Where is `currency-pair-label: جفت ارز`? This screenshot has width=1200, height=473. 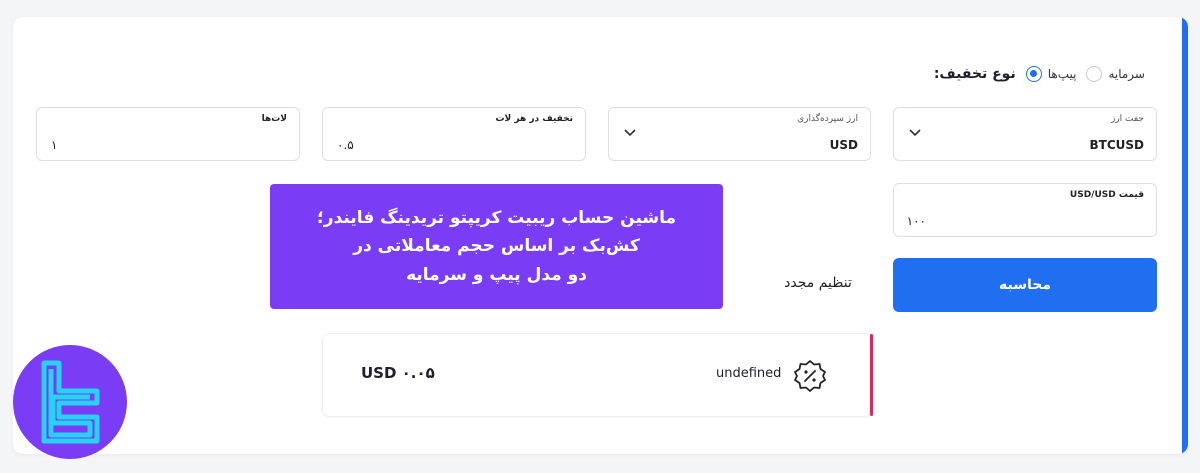
currency-pair-label: جفت ارز is located at coordinates (1127, 119).